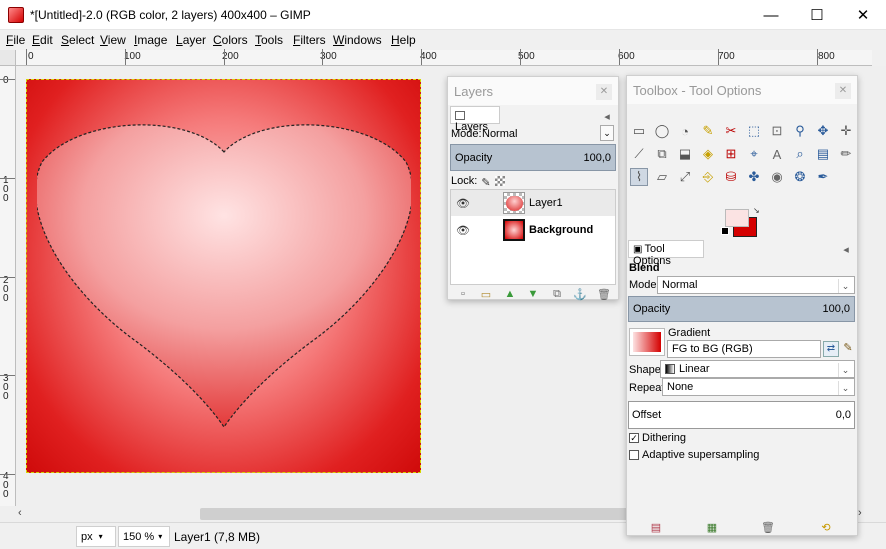  What do you see at coordinates (756, 285) in the screenshot?
I see `blend-mode-select: Normal ⌄` at bounding box center [756, 285].